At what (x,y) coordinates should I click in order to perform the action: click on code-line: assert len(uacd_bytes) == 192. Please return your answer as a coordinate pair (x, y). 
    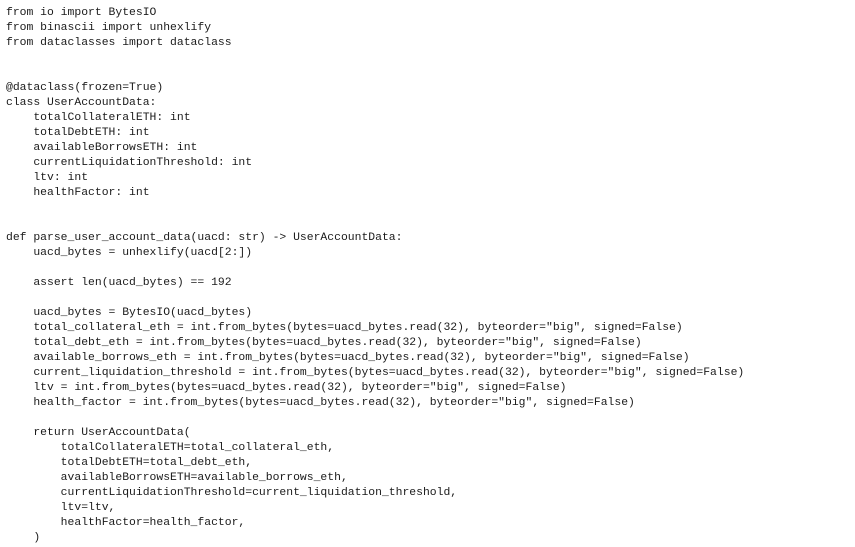
    Looking at the image, I should click on (119, 283).